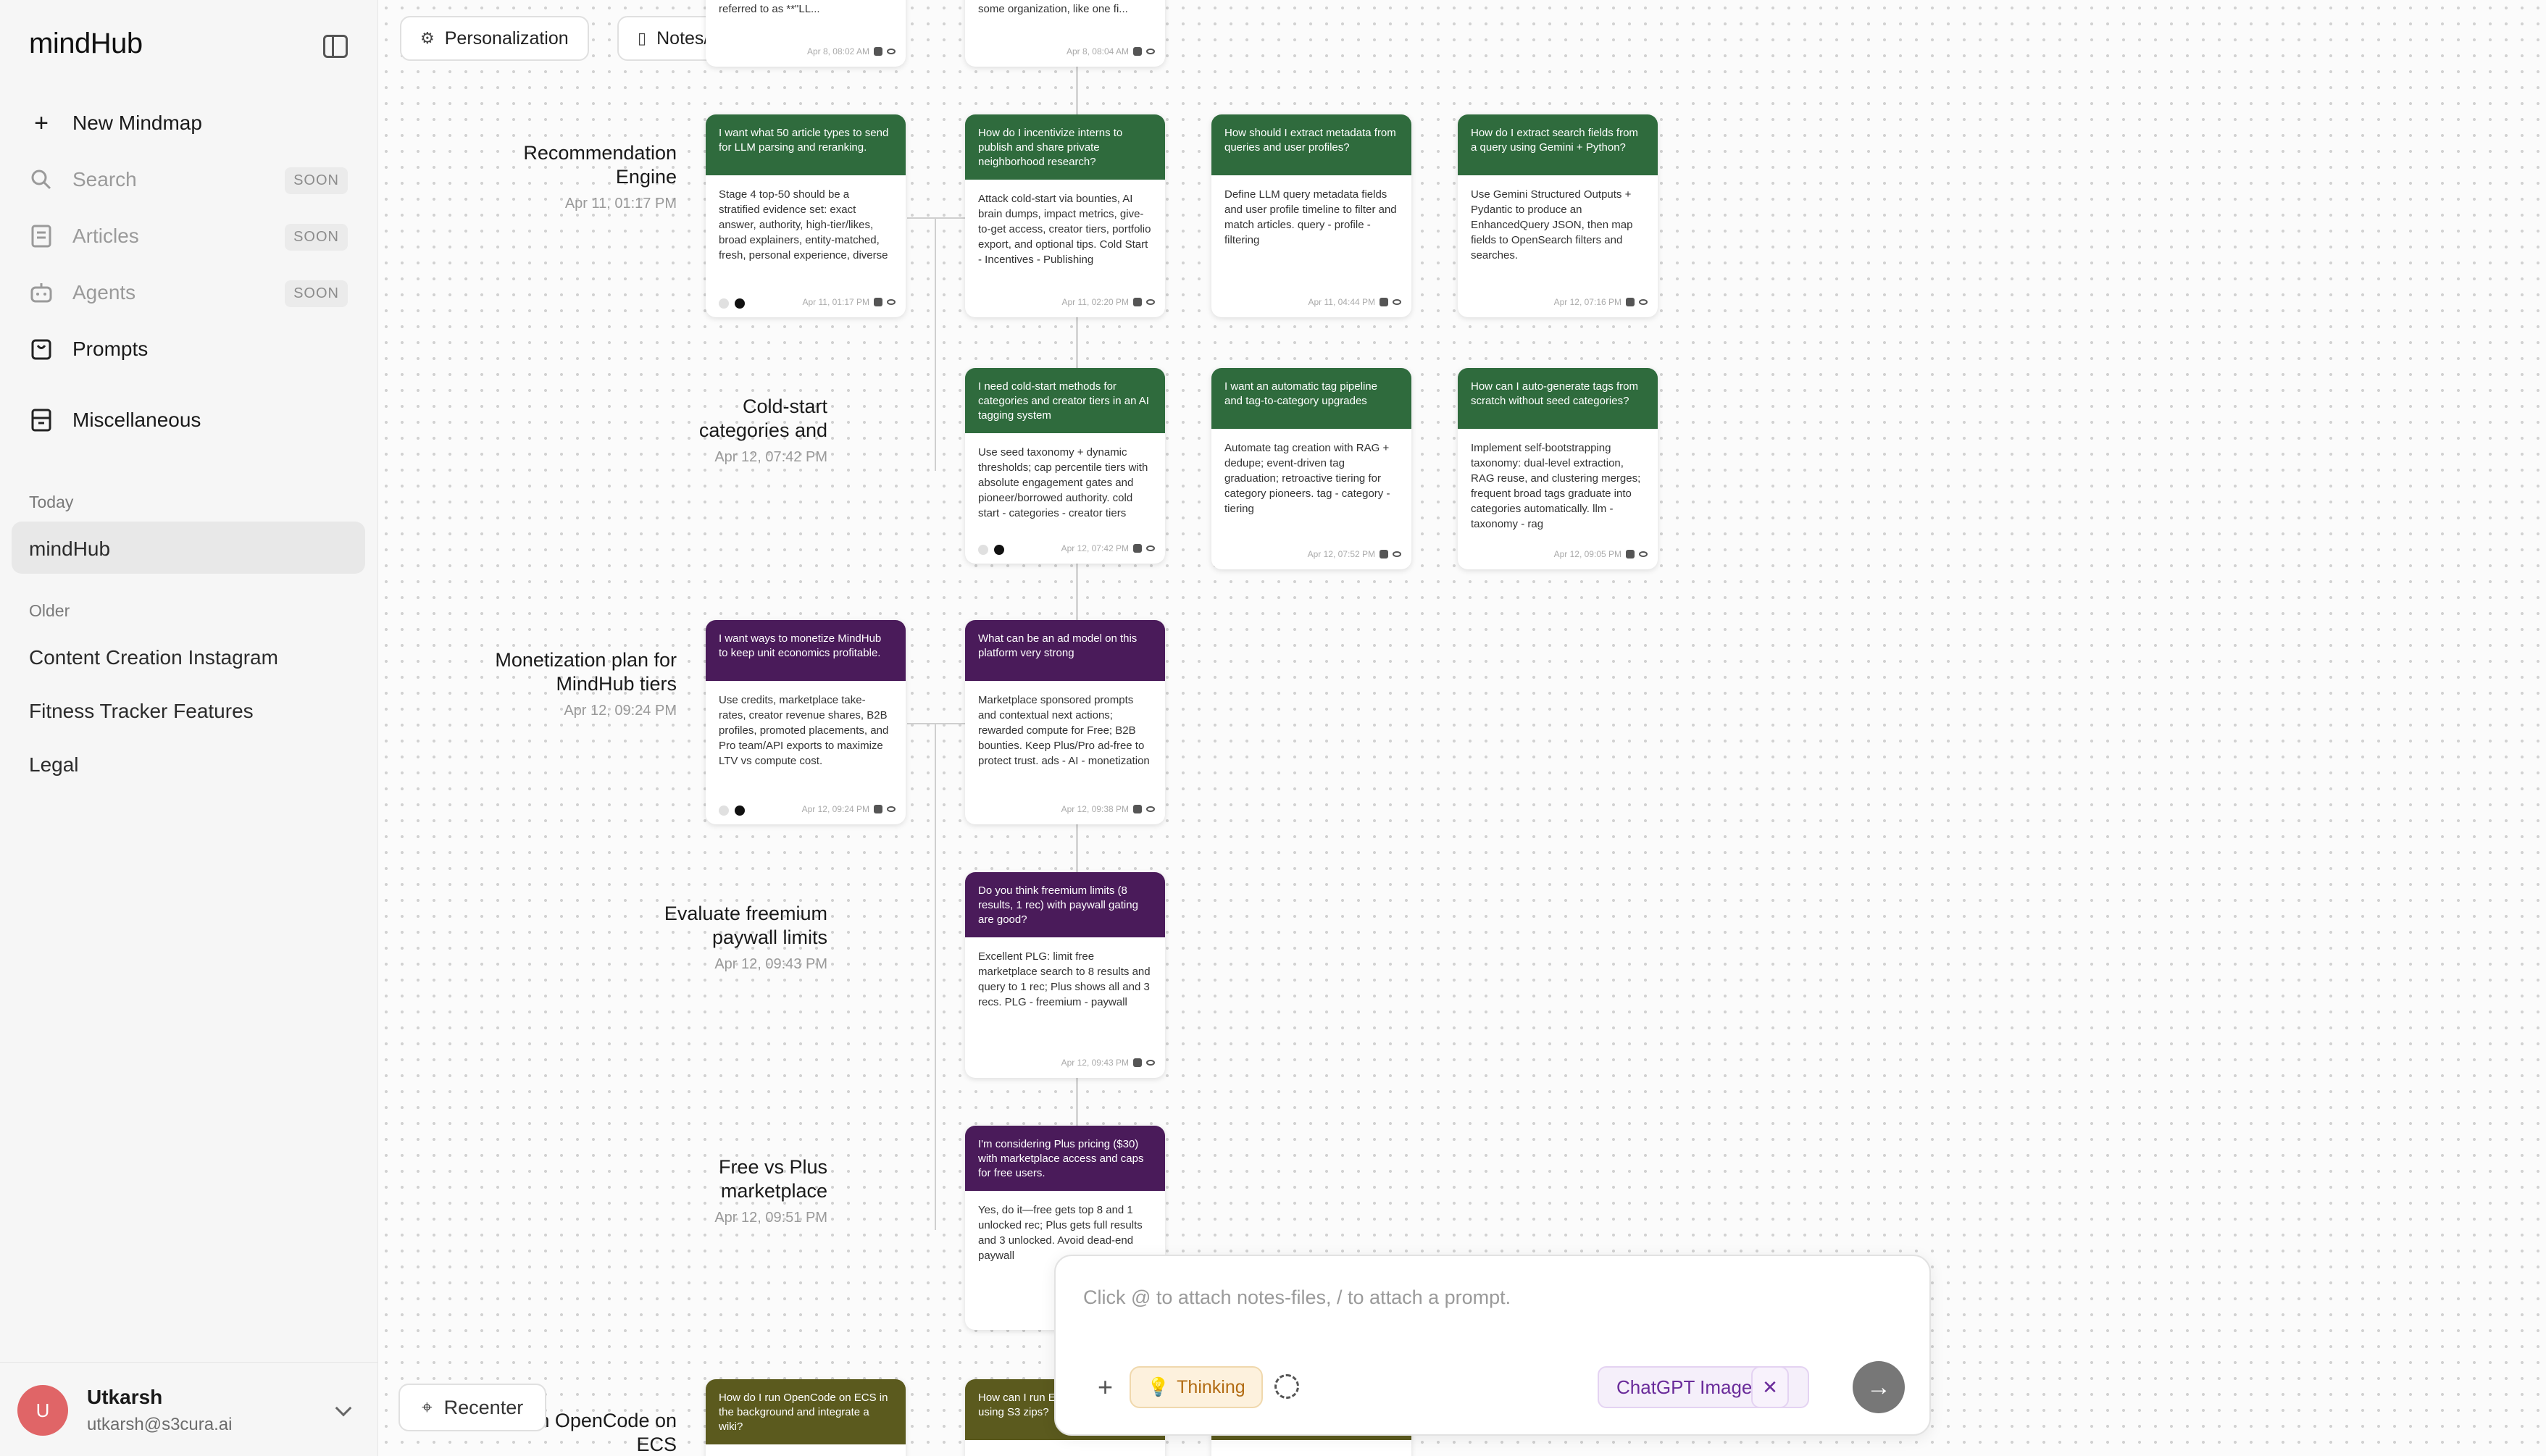 The width and height of the screenshot is (2546, 1456). Describe the element at coordinates (567, 672) in the screenshot. I see `node-title: Monetization plan for MindHub tiers` at that location.